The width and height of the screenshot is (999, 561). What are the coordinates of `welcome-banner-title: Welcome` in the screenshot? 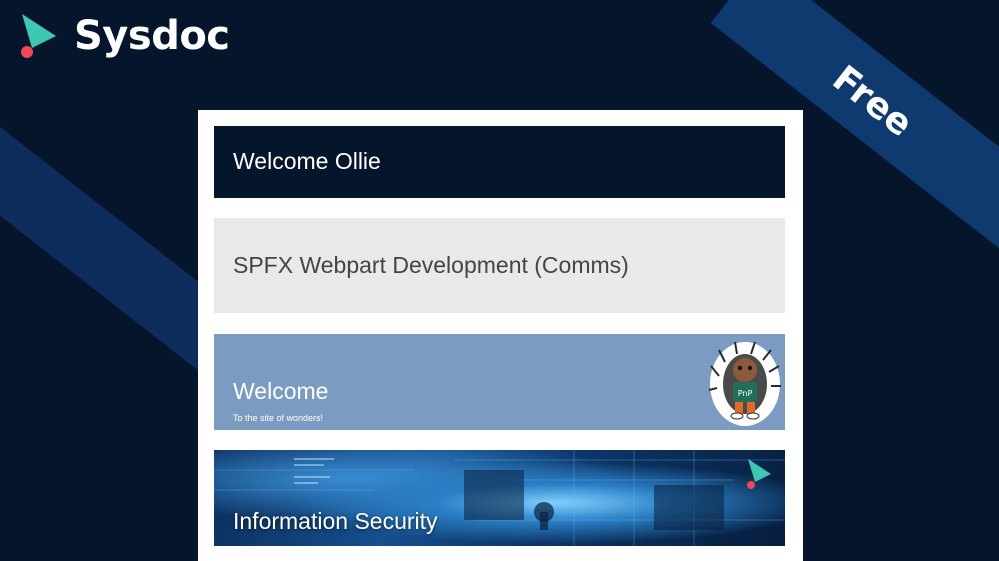 It's located at (281, 391).